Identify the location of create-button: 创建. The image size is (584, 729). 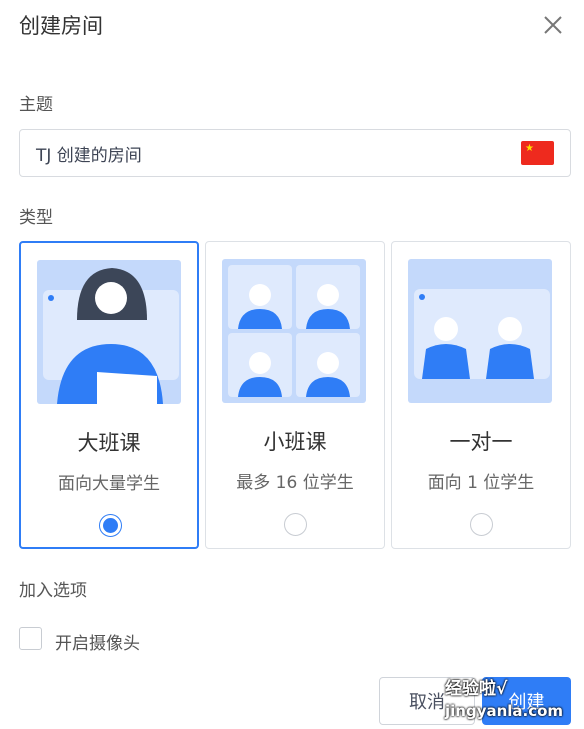
(526, 701).